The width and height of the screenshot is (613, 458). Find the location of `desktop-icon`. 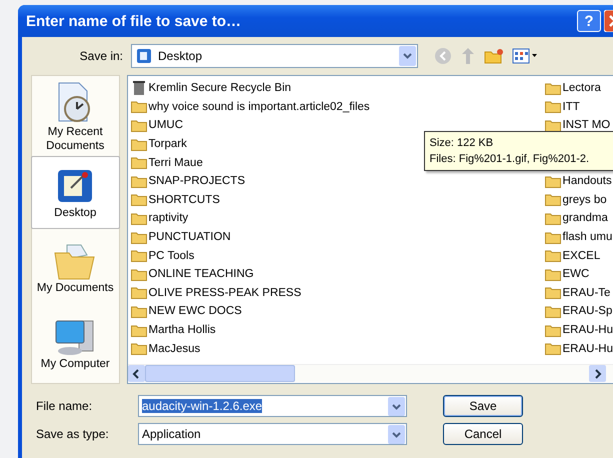

desktop-icon is located at coordinates (144, 56).